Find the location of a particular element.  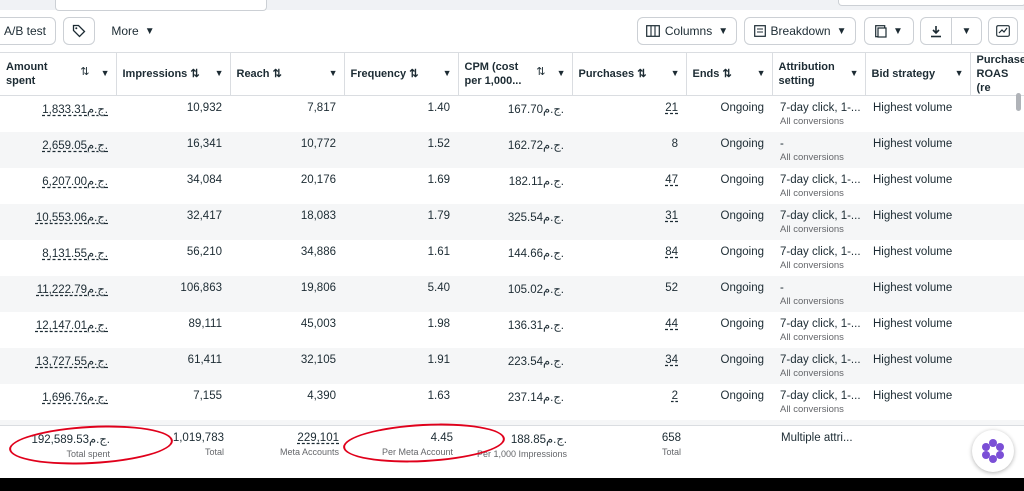

assistant-button is located at coordinates (993, 451).